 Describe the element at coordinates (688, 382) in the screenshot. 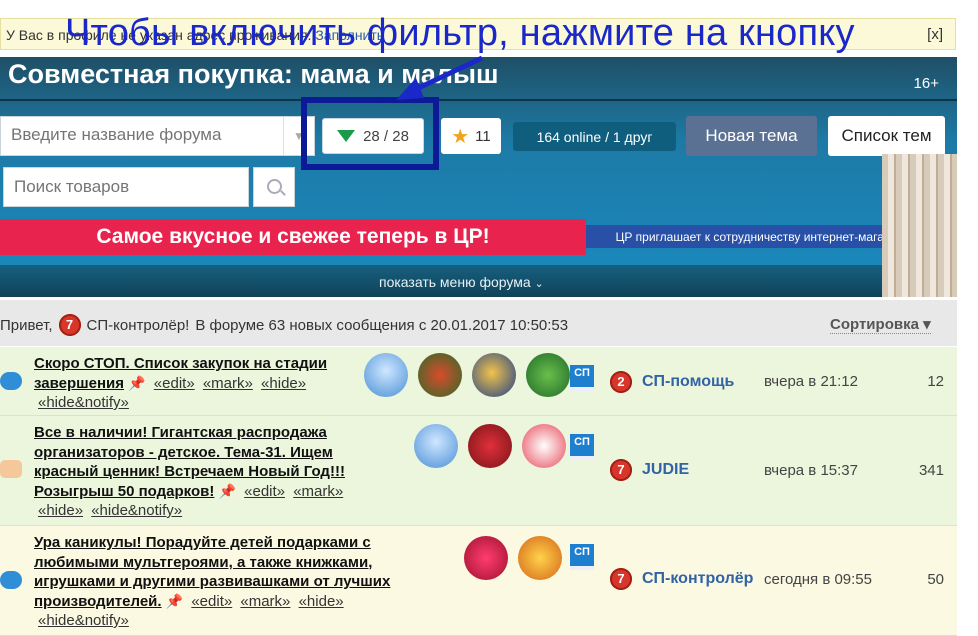

I see `author-link: СП-помощь` at that location.